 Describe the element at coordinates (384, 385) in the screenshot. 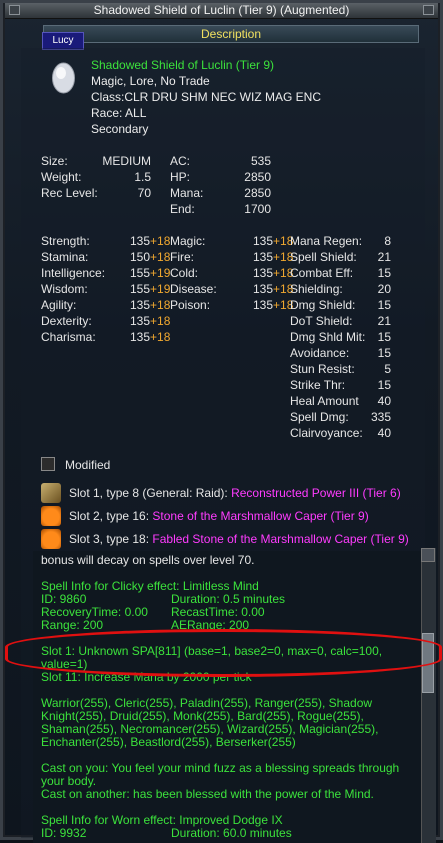

I see `strike-thr-value: 15` at that location.